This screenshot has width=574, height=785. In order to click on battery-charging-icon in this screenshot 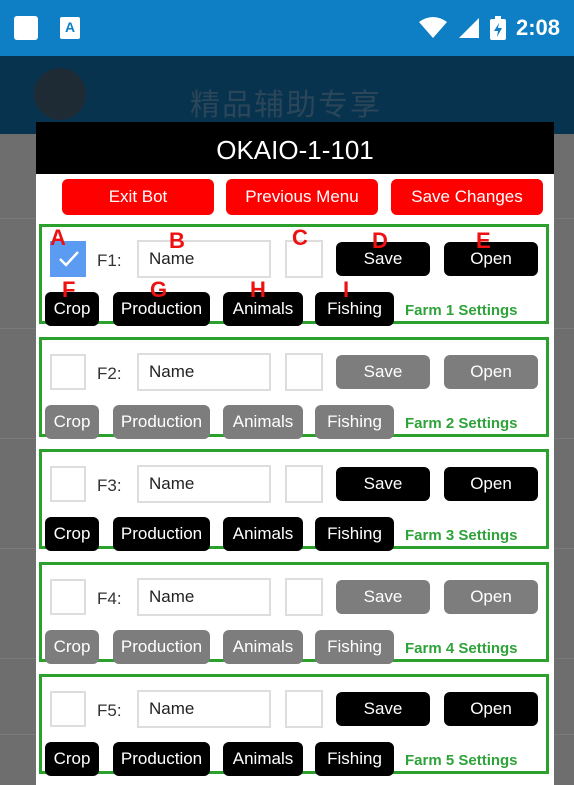, I will do `click(497, 28)`.